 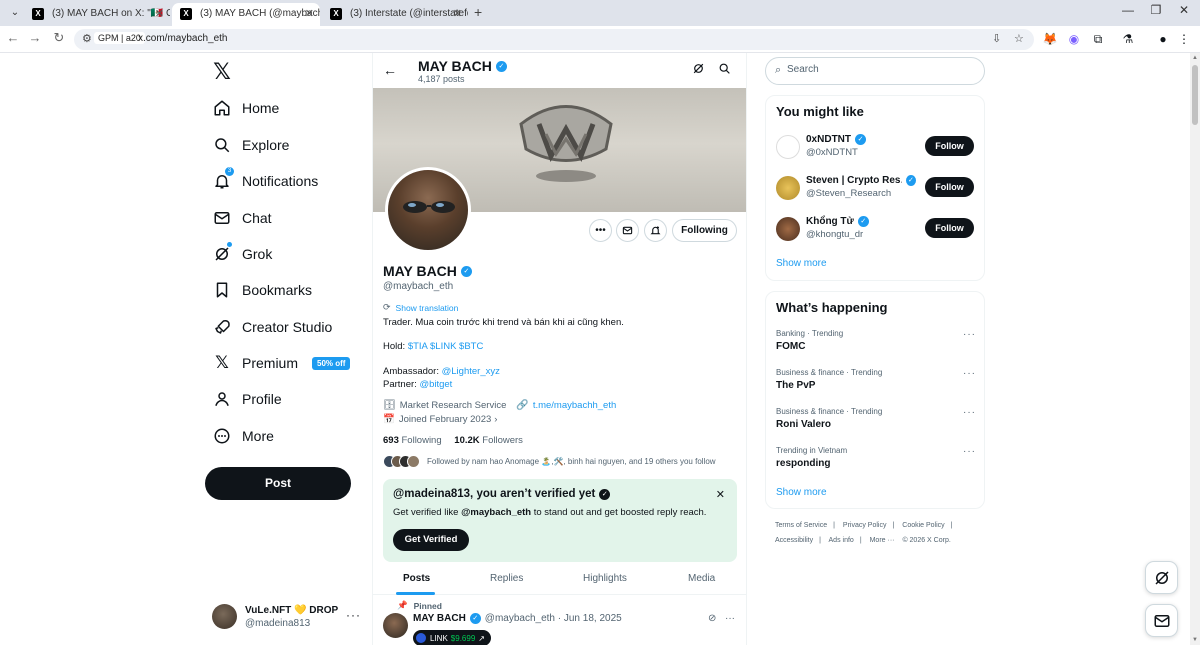 I want to click on accessibility-link: Accessibility, so click(x=794, y=540).